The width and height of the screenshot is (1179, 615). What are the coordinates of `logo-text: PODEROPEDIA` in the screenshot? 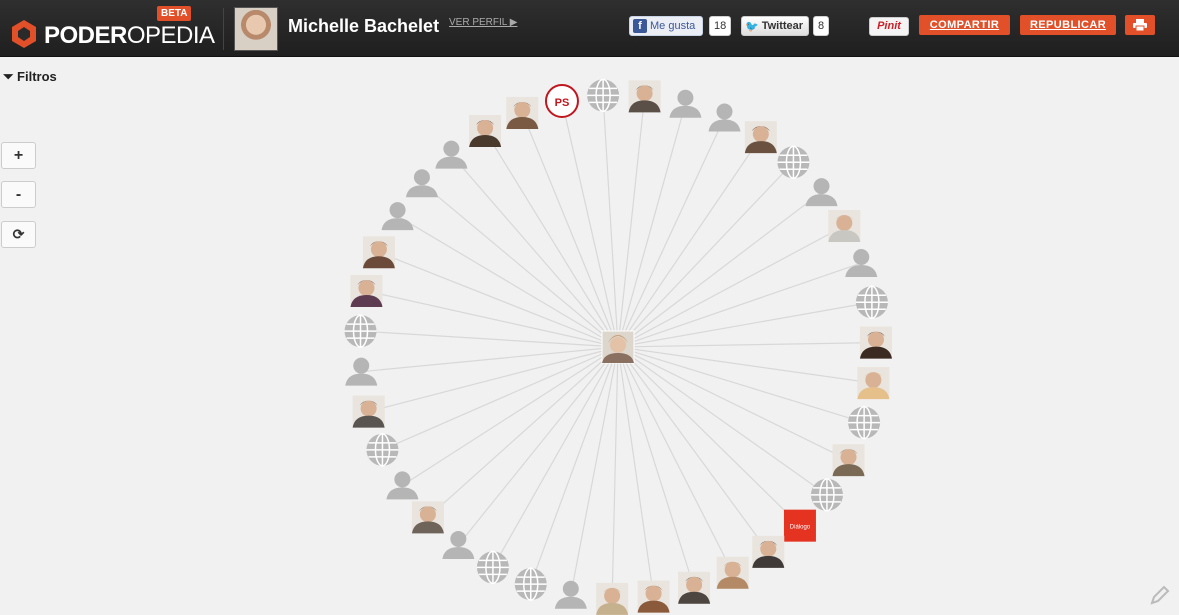 It's located at (129, 36).